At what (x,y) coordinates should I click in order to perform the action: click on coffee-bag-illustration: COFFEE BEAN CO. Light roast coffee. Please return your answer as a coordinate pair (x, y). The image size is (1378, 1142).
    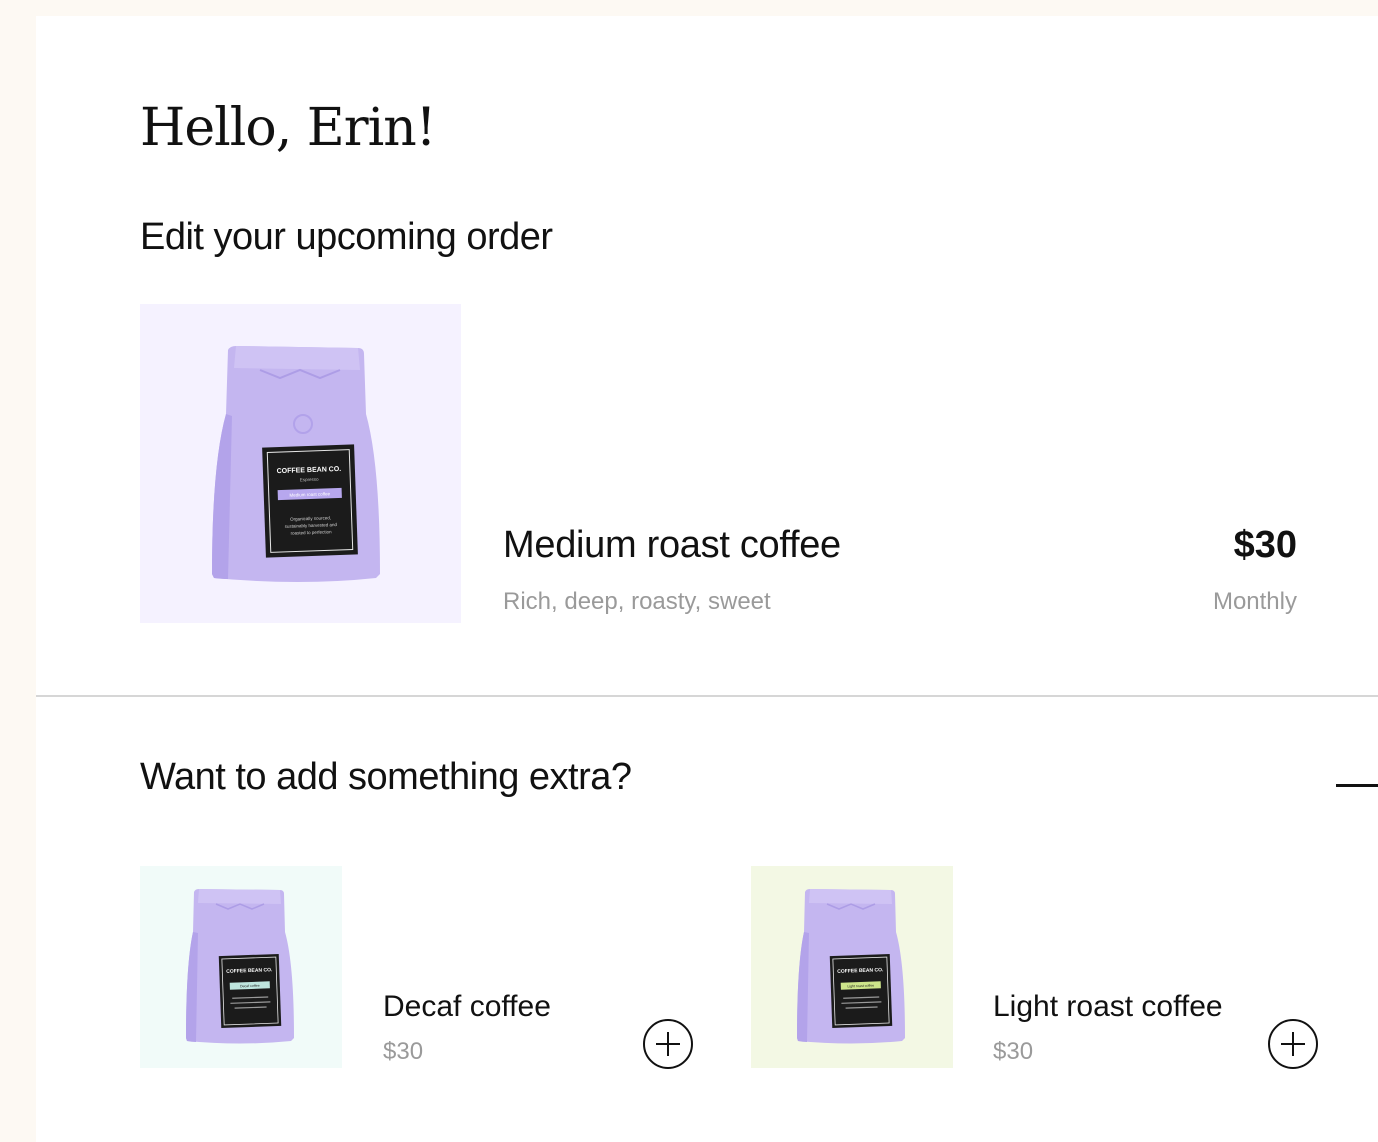
    Looking at the image, I should click on (852, 967).